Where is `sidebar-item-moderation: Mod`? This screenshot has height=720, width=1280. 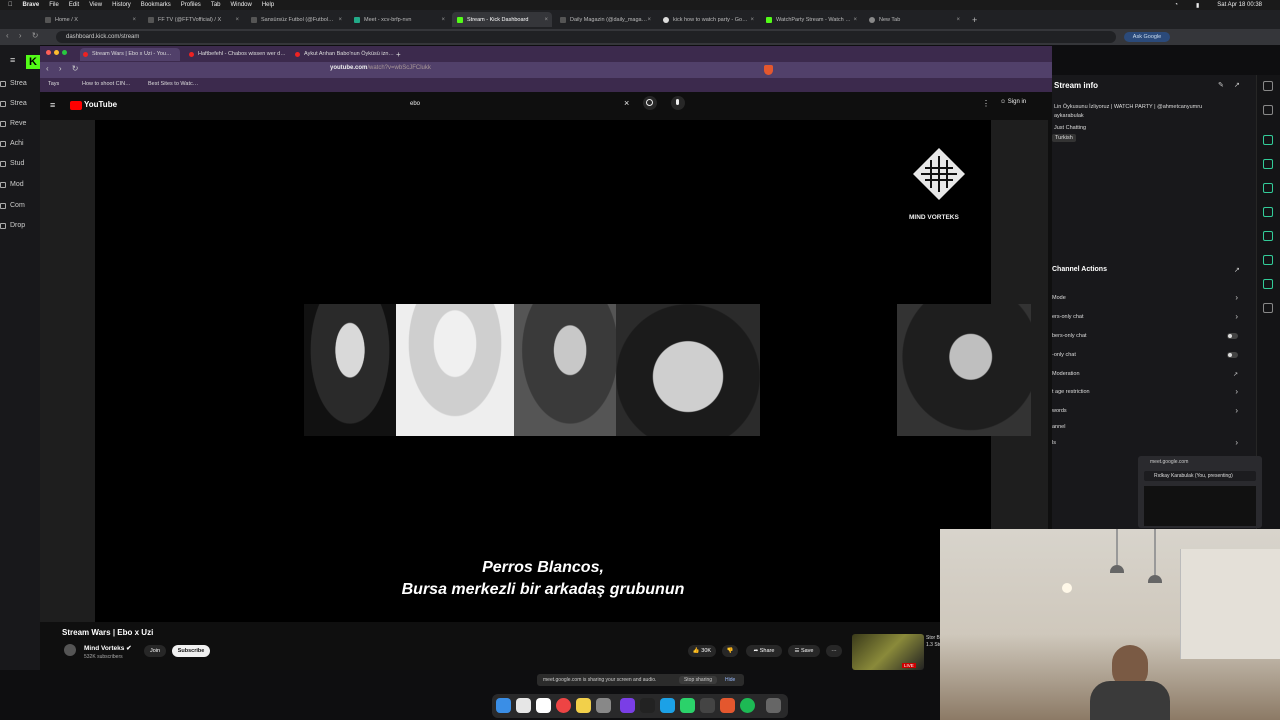 sidebar-item-moderation: Mod is located at coordinates (12, 184).